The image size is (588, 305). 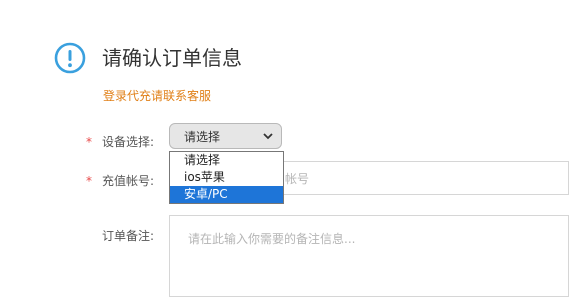 I want to click on order-confirm-header: 请确认订单信息, so click(x=148, y=58).